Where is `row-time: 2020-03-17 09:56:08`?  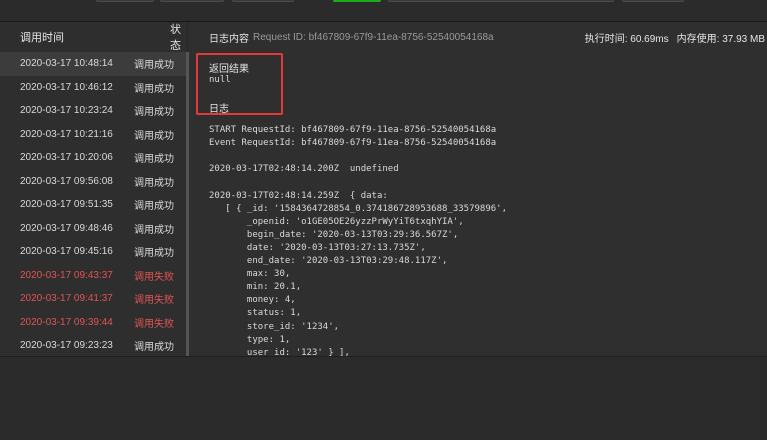 row-time: 2020-03-17 09:56:08 is located at coordinates (66, 181).